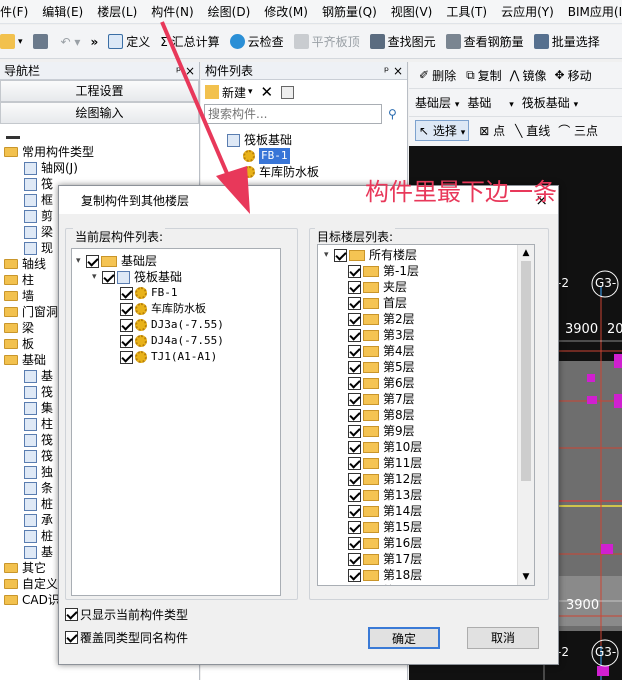 The height and width of the screenshot is (680, 622). Describe the element at coordinates (461, 192) in the screenshot. I see `annotation-text: 构件里最下边一条` at that location.